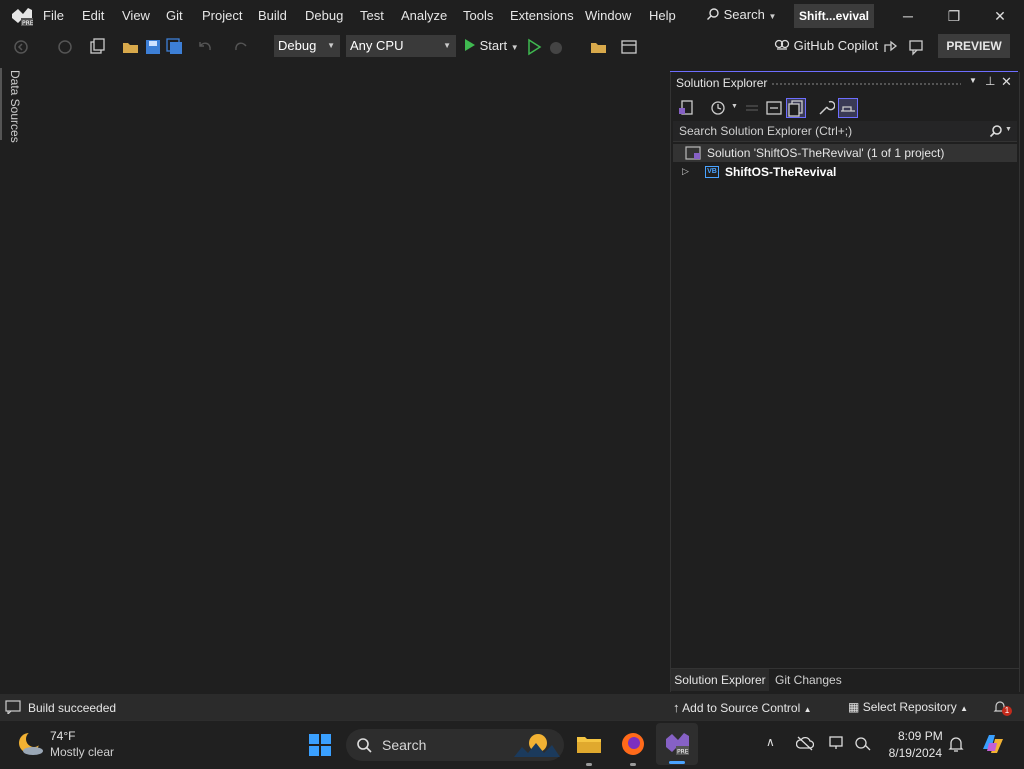 The height and width of the screenshot is (769, 1024). What do you see at coordinates (744, 14) in the screenshot?
I see `feature-search-label: Search` at bounding box center [744, 14].